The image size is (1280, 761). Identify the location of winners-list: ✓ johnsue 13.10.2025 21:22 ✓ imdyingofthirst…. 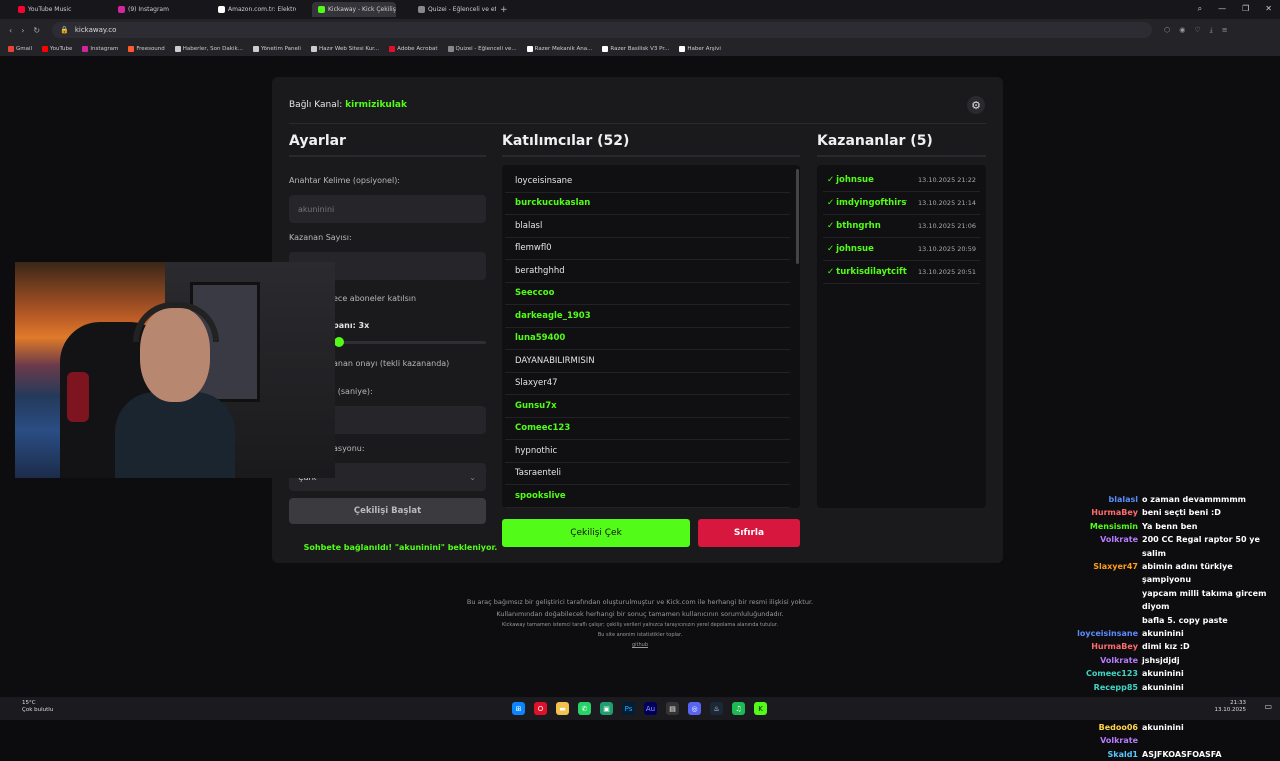
(901, 336).